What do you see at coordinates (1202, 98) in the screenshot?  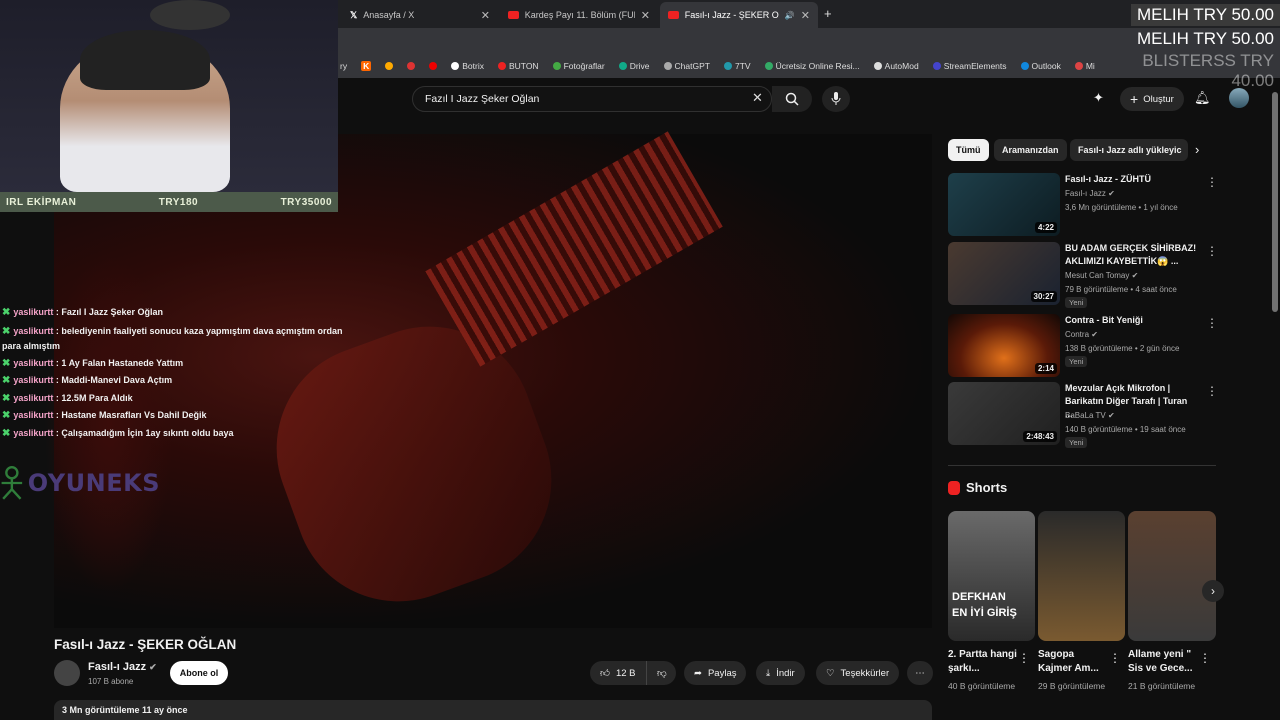 I see `notifications-bell-icon: 🔔︎` at bounding box center [1202, 98].